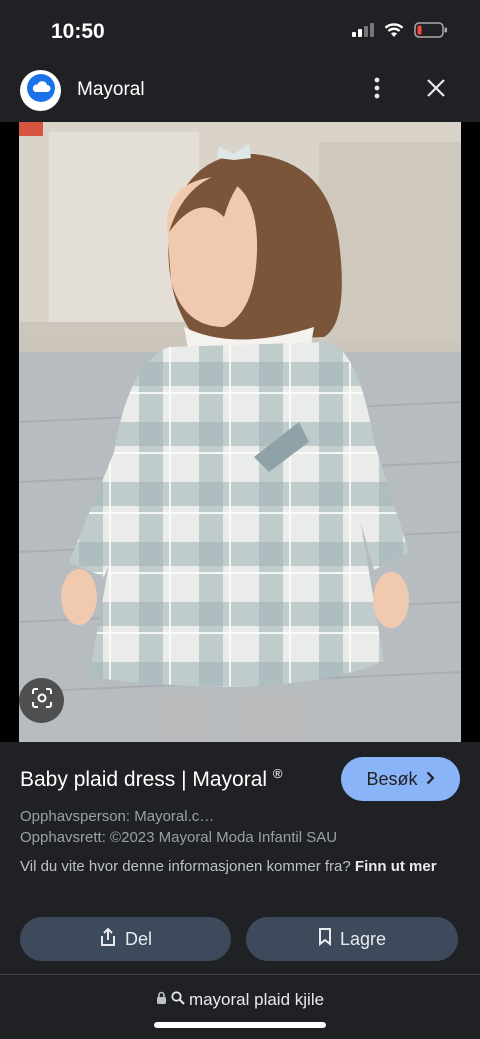 This screenshot has width=480, height=1039. I want to click on chevron-right-icon, so click(430, 779).